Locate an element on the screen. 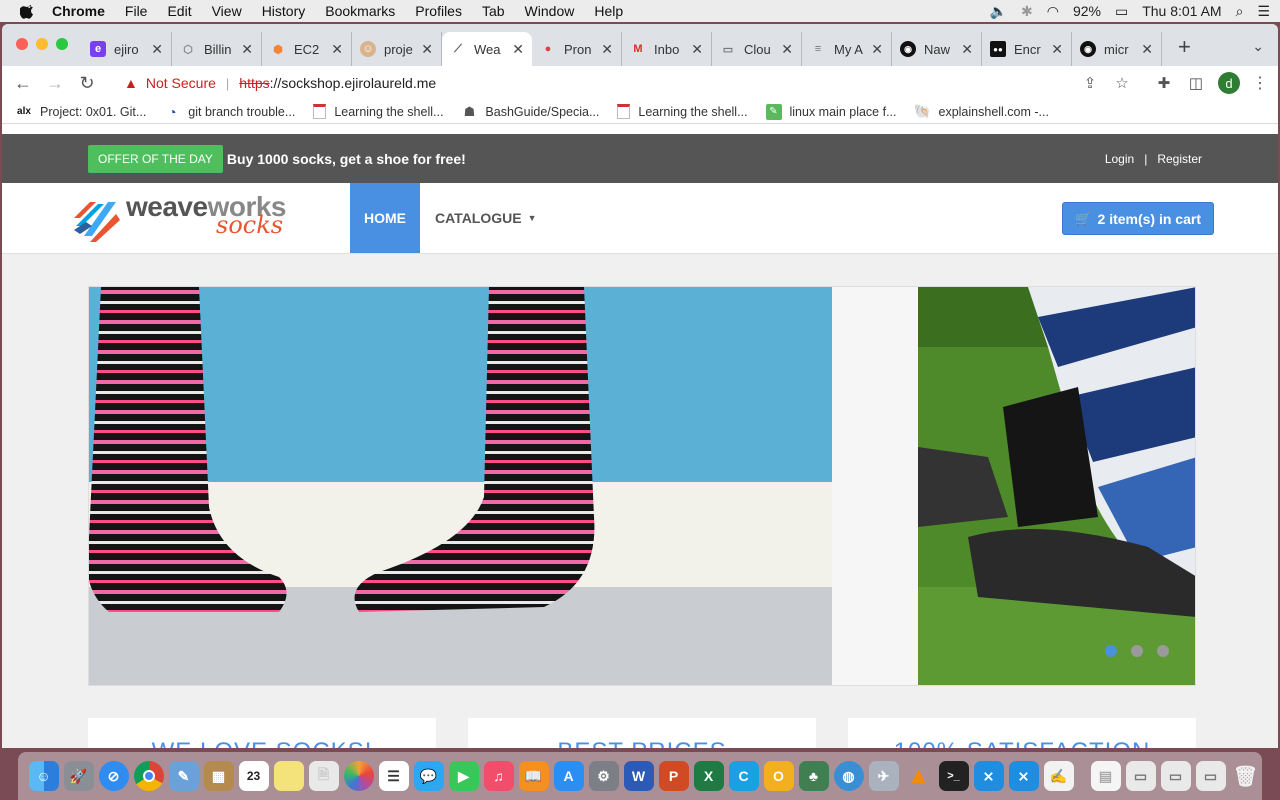 This screenshot has height=800, width=1280. tab-inbox: M Inbo ✕ is located at coordinates (667, 49).